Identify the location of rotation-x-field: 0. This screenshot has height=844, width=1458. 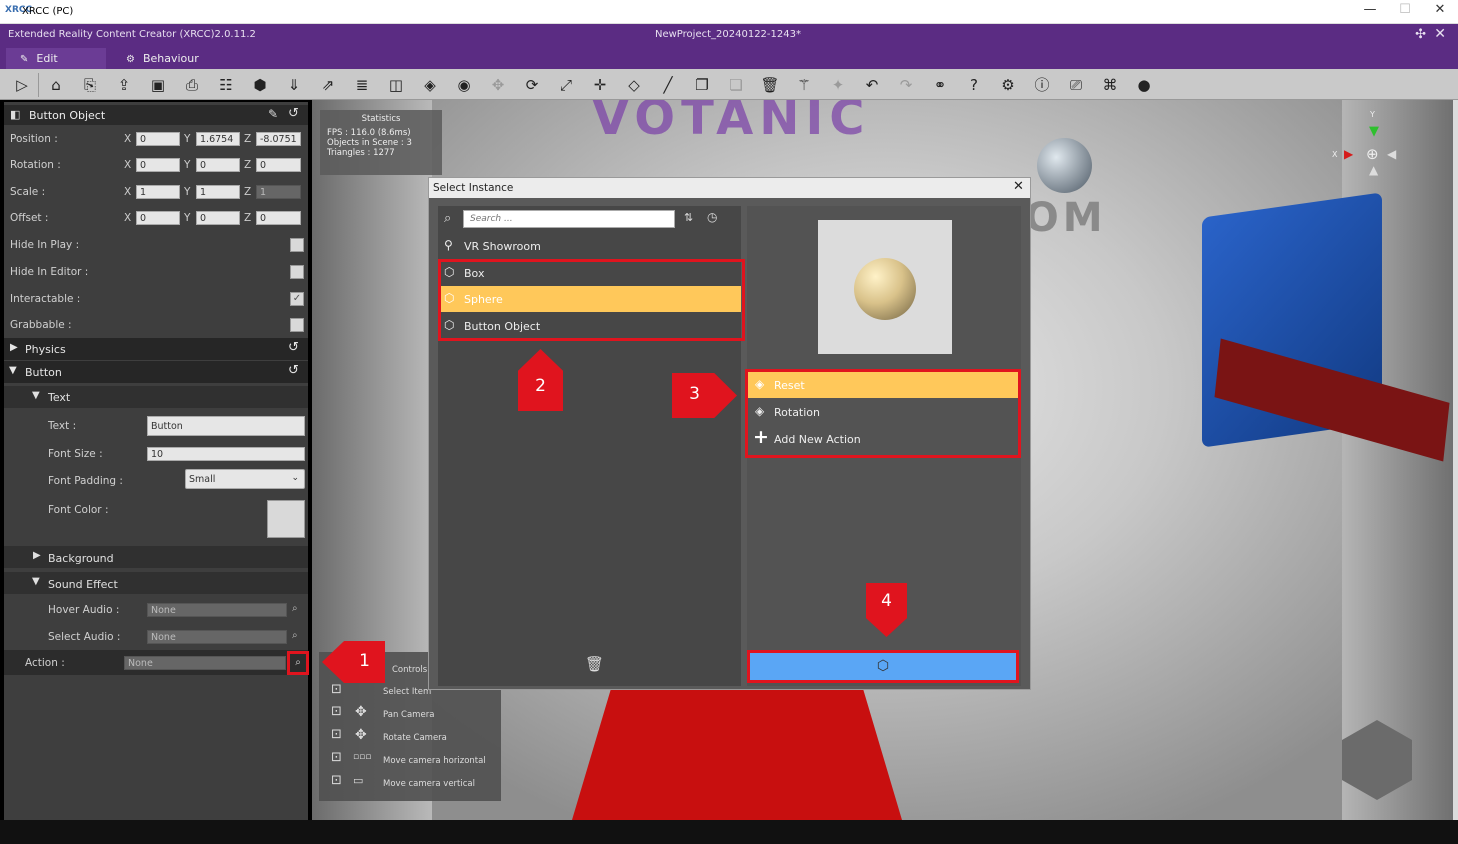
(158, 165).